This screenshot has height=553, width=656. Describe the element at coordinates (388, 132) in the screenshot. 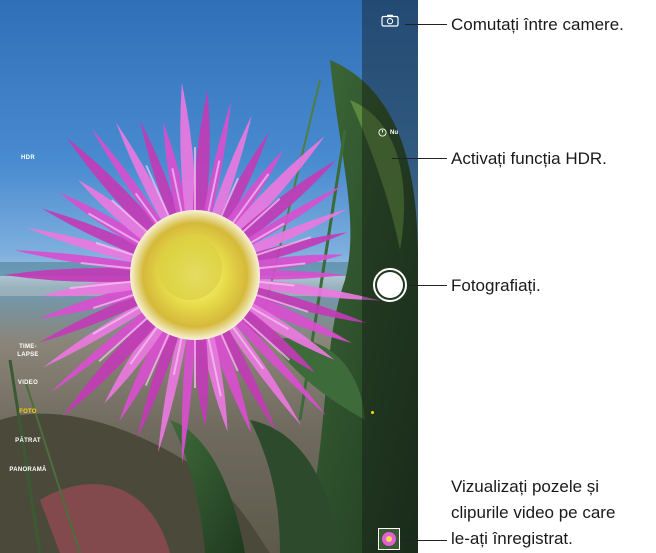

I see `timer-toggle: Nu` at that location.